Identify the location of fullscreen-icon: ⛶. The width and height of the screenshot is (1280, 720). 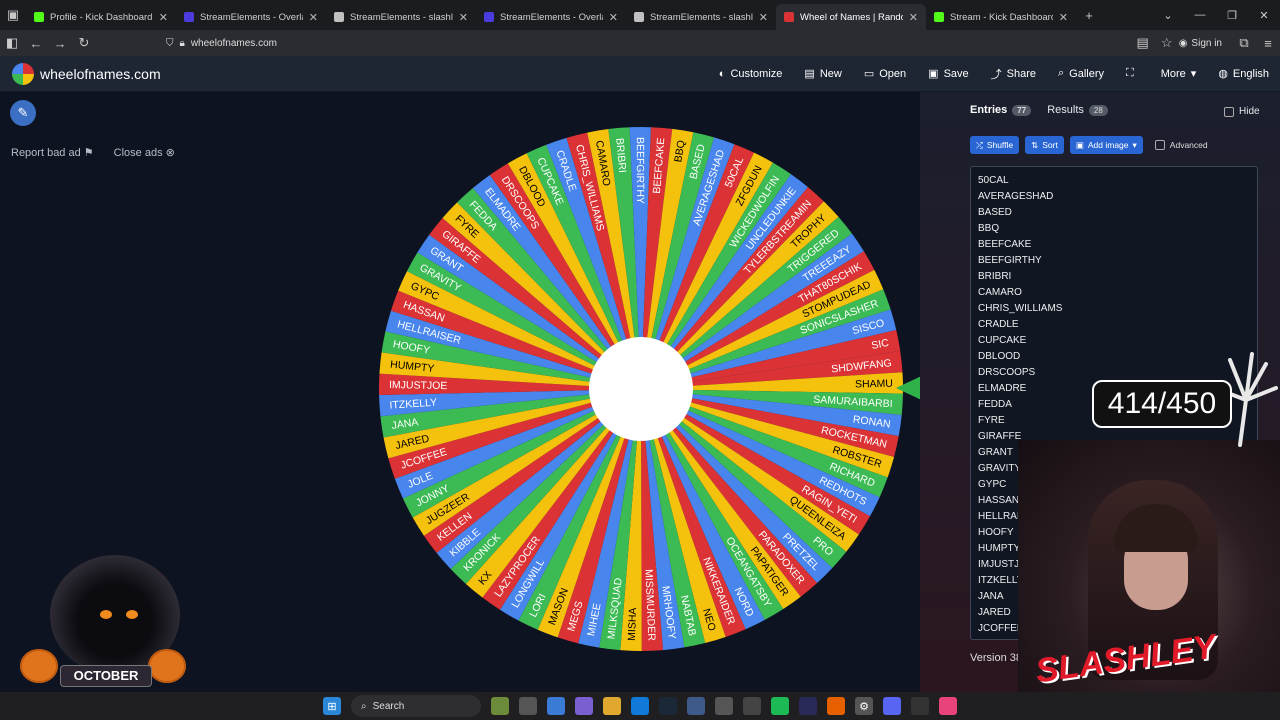
(1130, 73).